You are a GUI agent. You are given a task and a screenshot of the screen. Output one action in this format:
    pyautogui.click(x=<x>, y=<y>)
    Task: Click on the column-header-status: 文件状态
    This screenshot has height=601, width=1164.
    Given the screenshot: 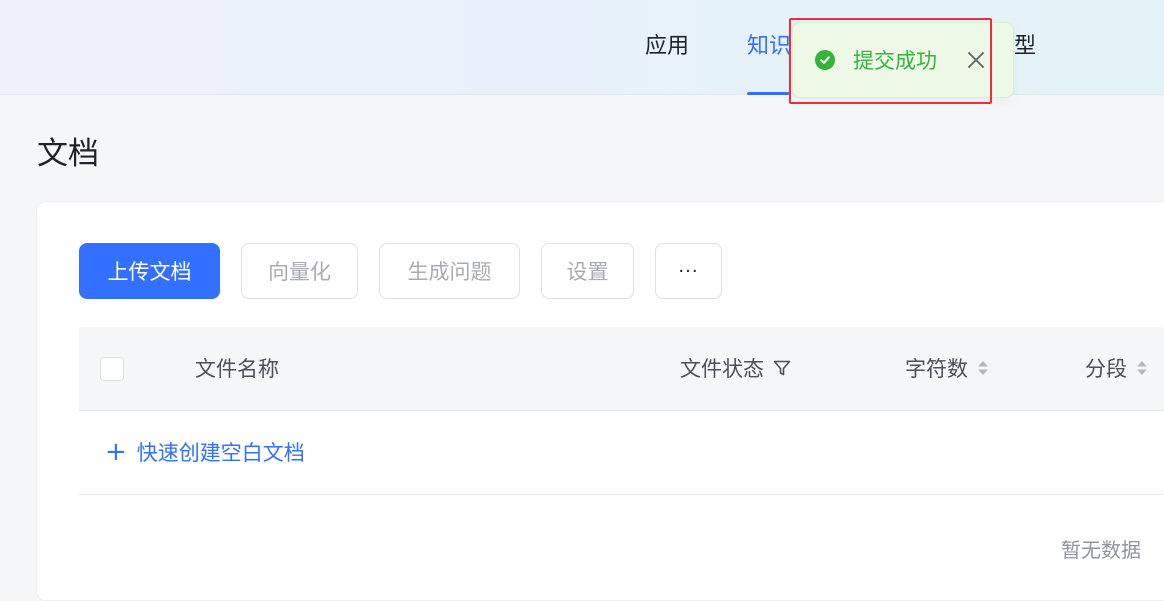 What is the action you would take?
    pyautogui.click(x=736, y=368)
    